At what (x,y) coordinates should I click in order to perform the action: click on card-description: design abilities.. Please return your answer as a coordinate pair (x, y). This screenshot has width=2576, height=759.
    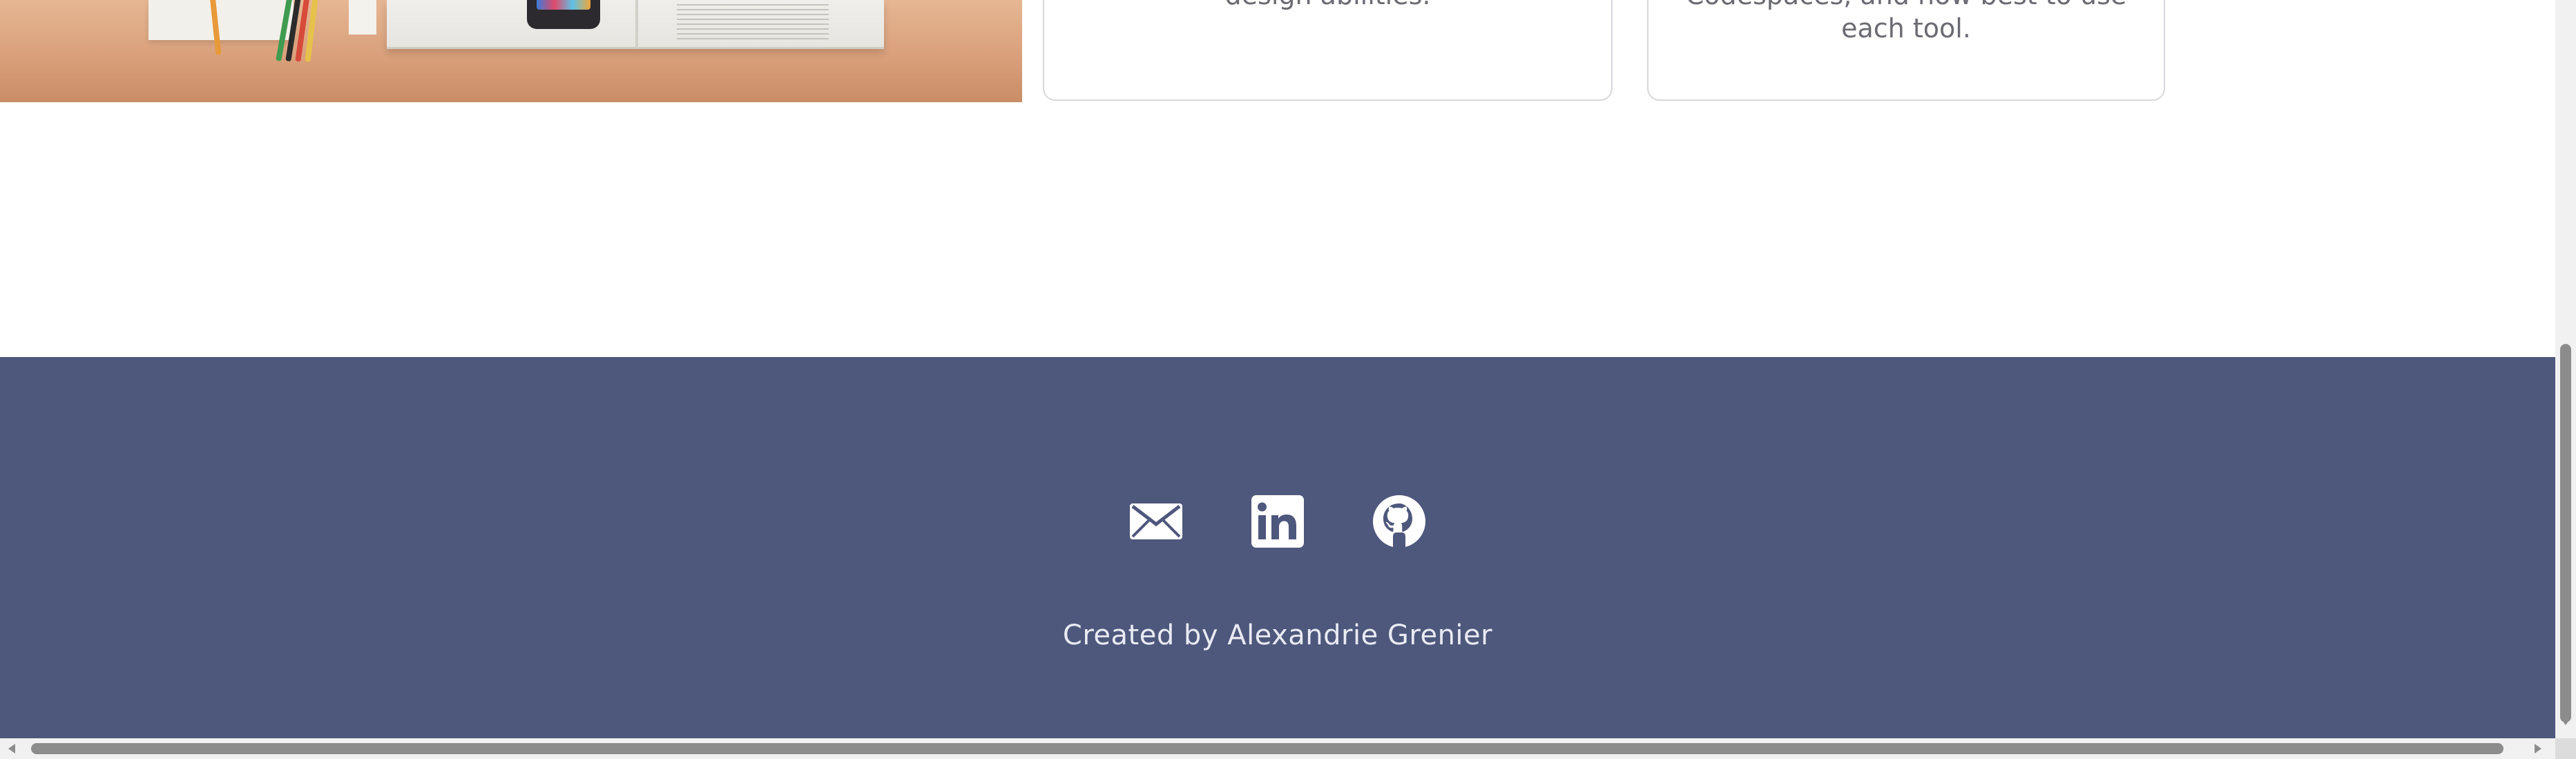
    Looking at the image, I should click on (1327, 7).